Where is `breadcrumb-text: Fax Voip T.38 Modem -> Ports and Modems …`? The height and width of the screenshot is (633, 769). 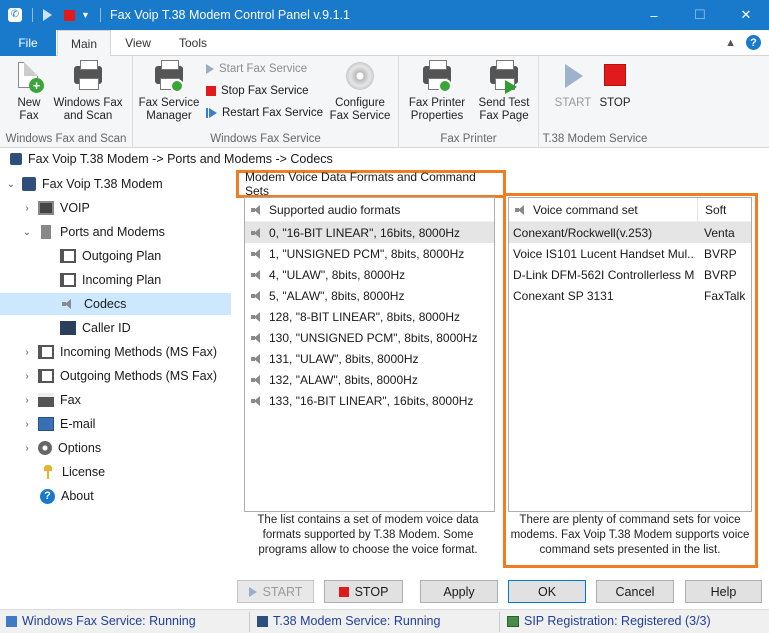
breadcrumb-text: Fax Voip T.38 Modem -> Ports and Modems … is located at coordinates (180, 159).